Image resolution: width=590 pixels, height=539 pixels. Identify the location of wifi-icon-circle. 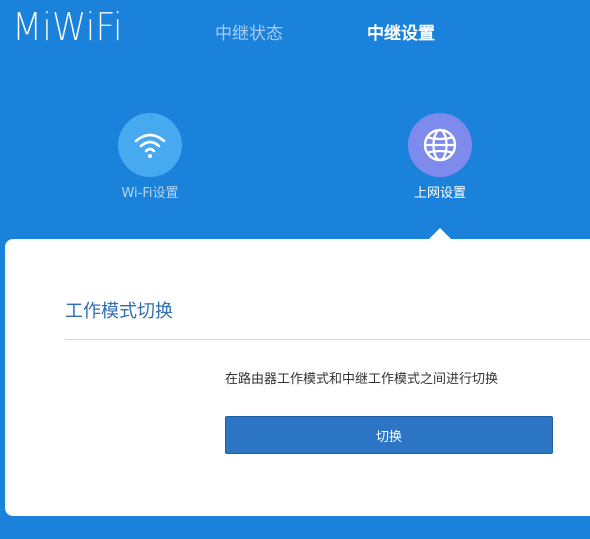
(150, 145).